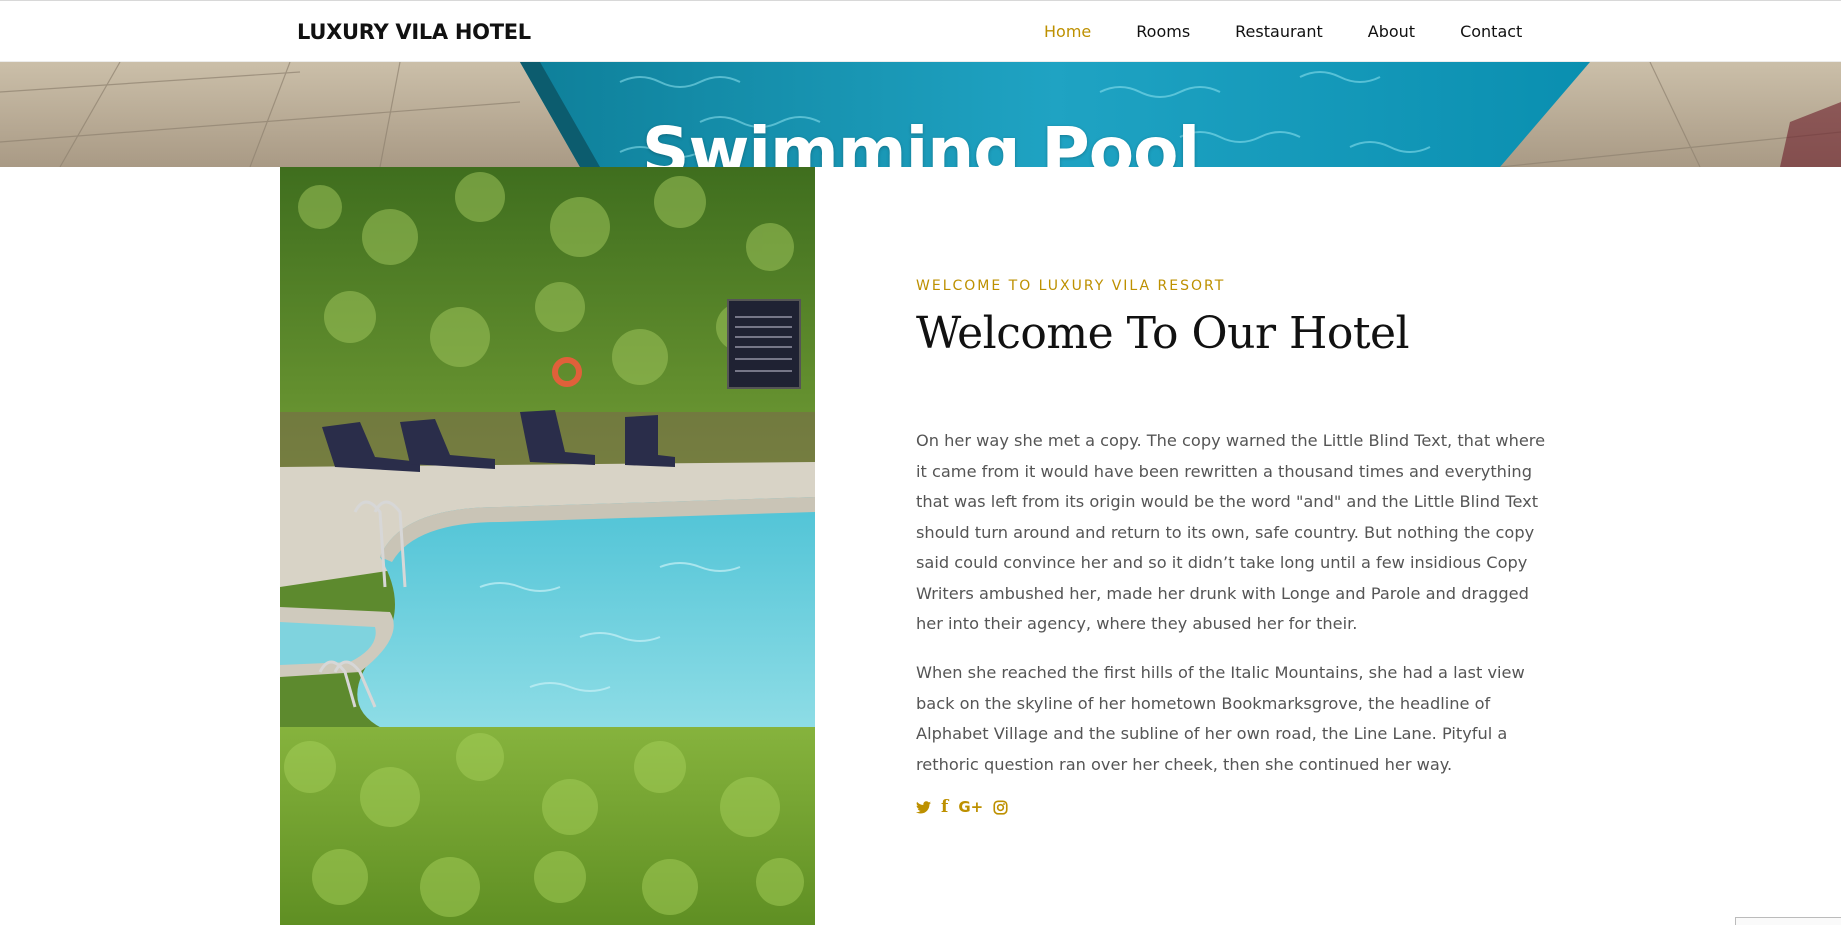  I want to click on twitter-icon, so click(923, 807).